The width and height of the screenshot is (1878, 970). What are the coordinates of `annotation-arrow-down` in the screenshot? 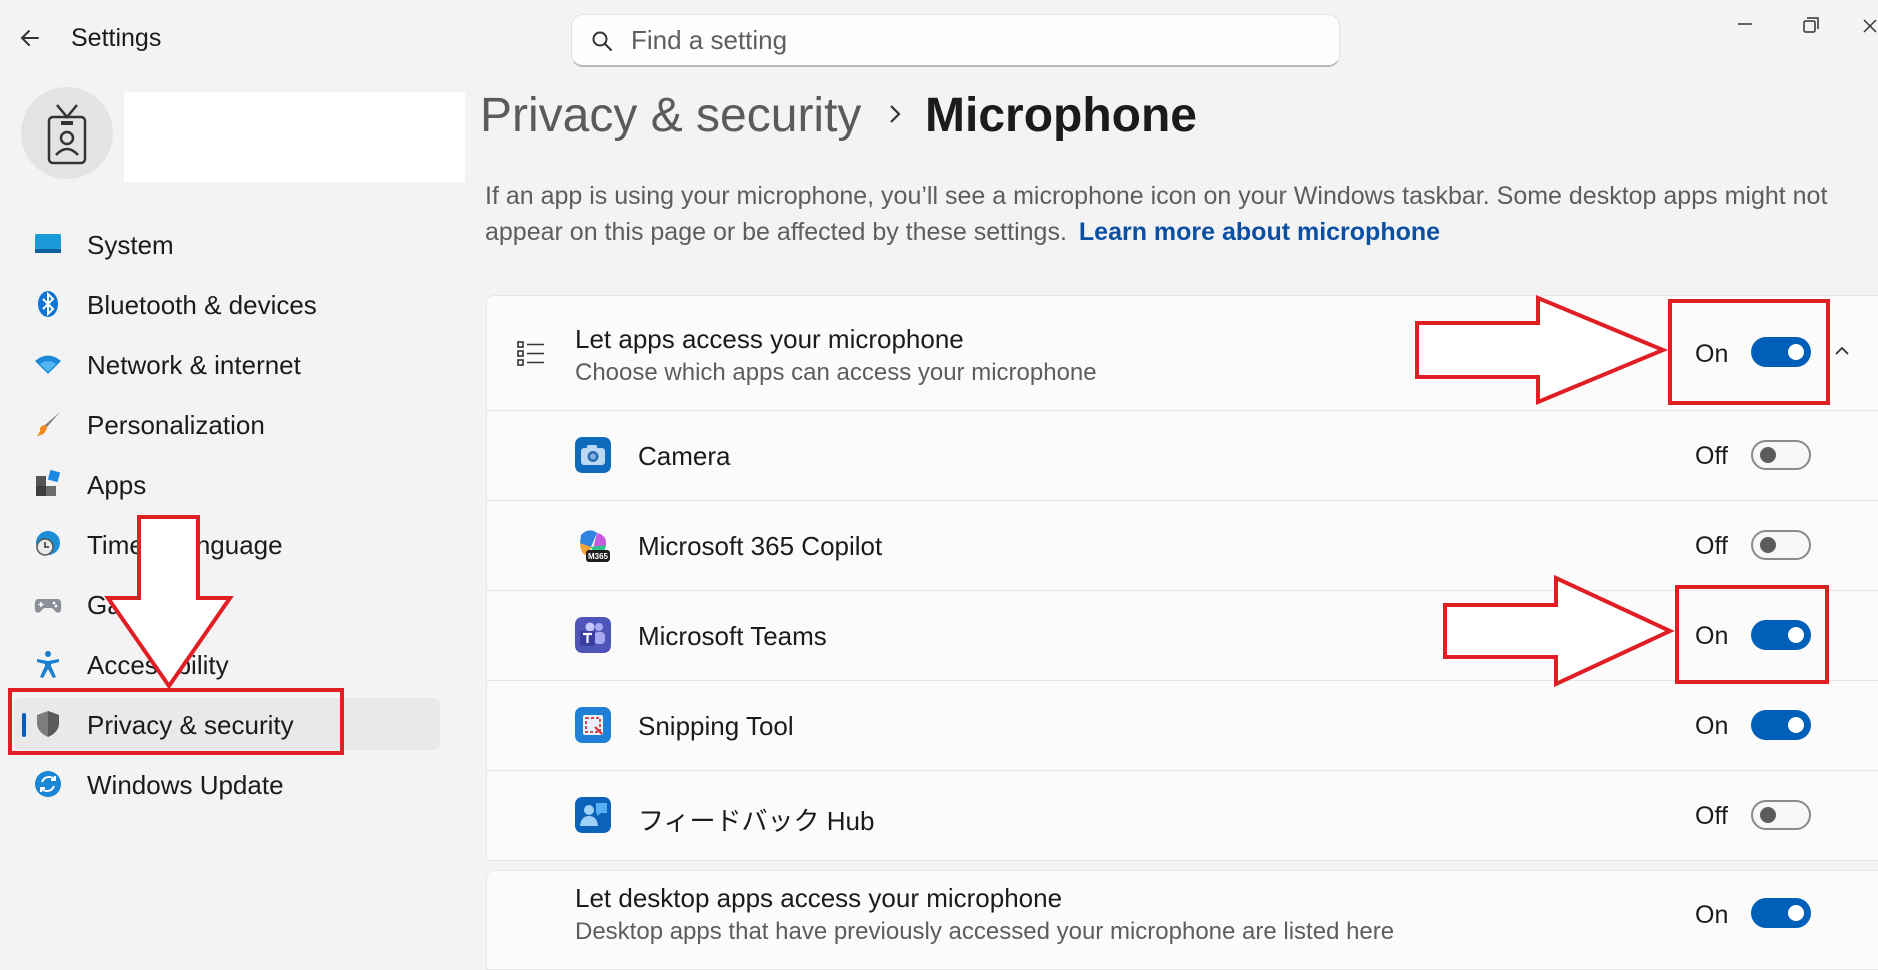 It's located at (169, 602).